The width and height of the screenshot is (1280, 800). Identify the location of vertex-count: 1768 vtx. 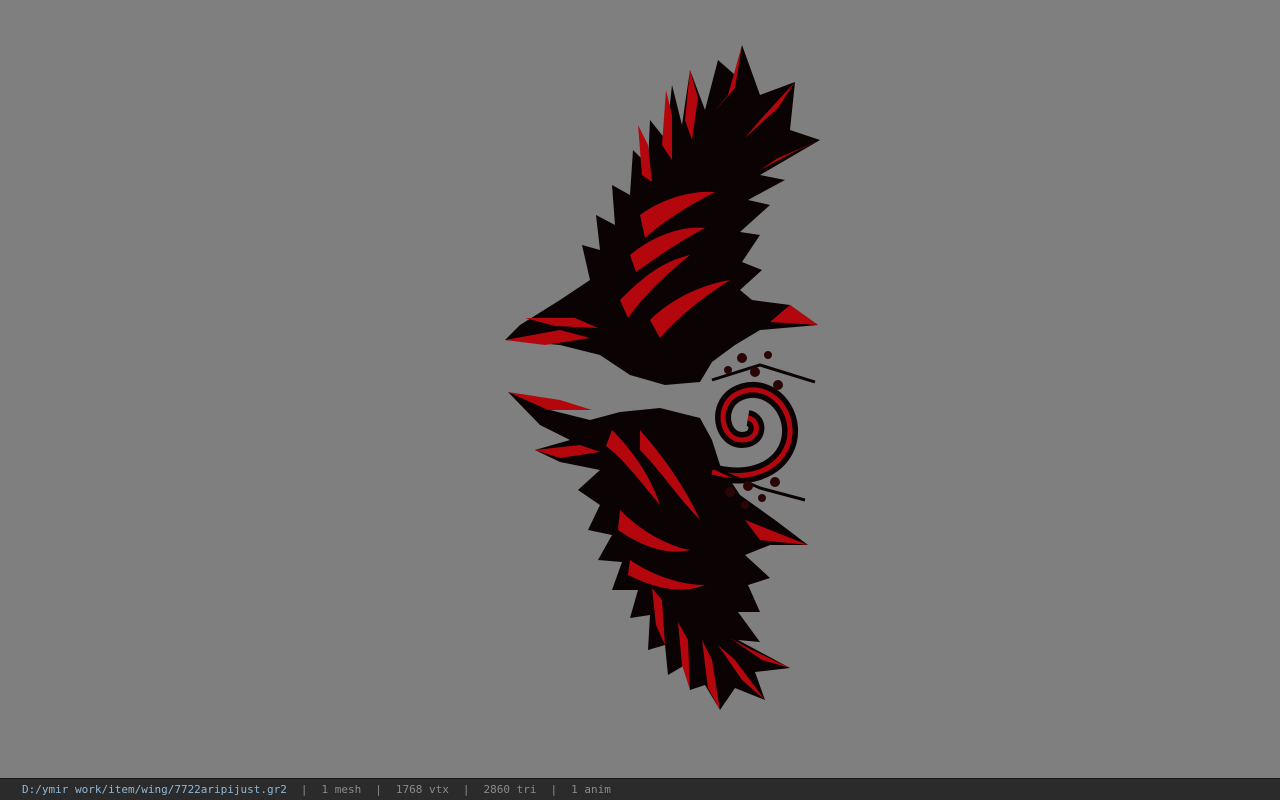
(422, 789).